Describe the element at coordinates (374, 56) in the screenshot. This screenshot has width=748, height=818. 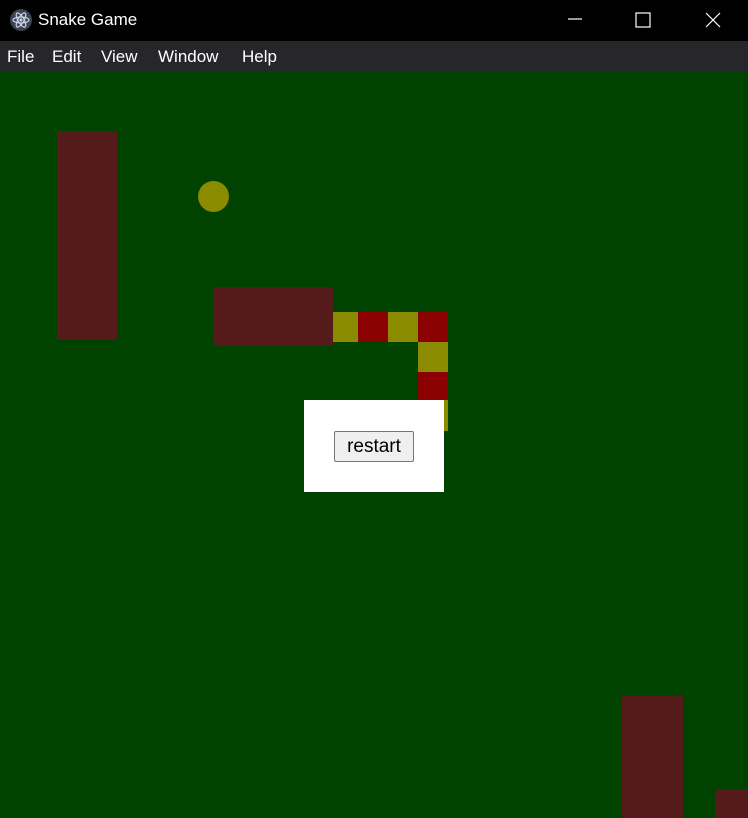
I see `menu-bar: File Edit View Window Help` at that location.